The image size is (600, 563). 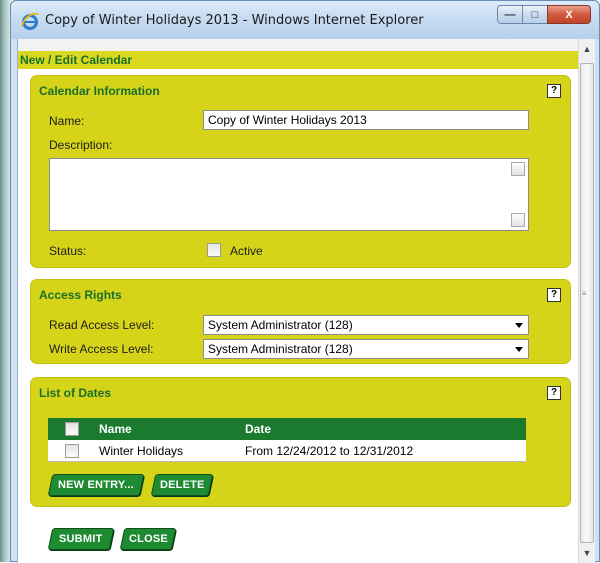 I want to click on write-access-value: System Administrator (128), so click(x=280, y=349).